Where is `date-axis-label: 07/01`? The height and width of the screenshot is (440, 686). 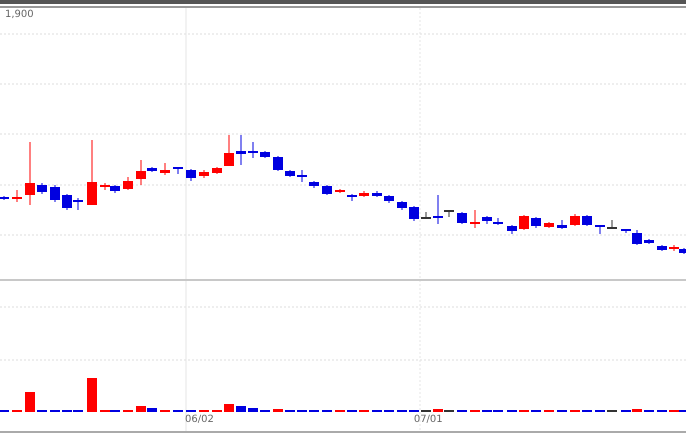
date-axis-label: 07/01 is located at coordinates (428, 420).